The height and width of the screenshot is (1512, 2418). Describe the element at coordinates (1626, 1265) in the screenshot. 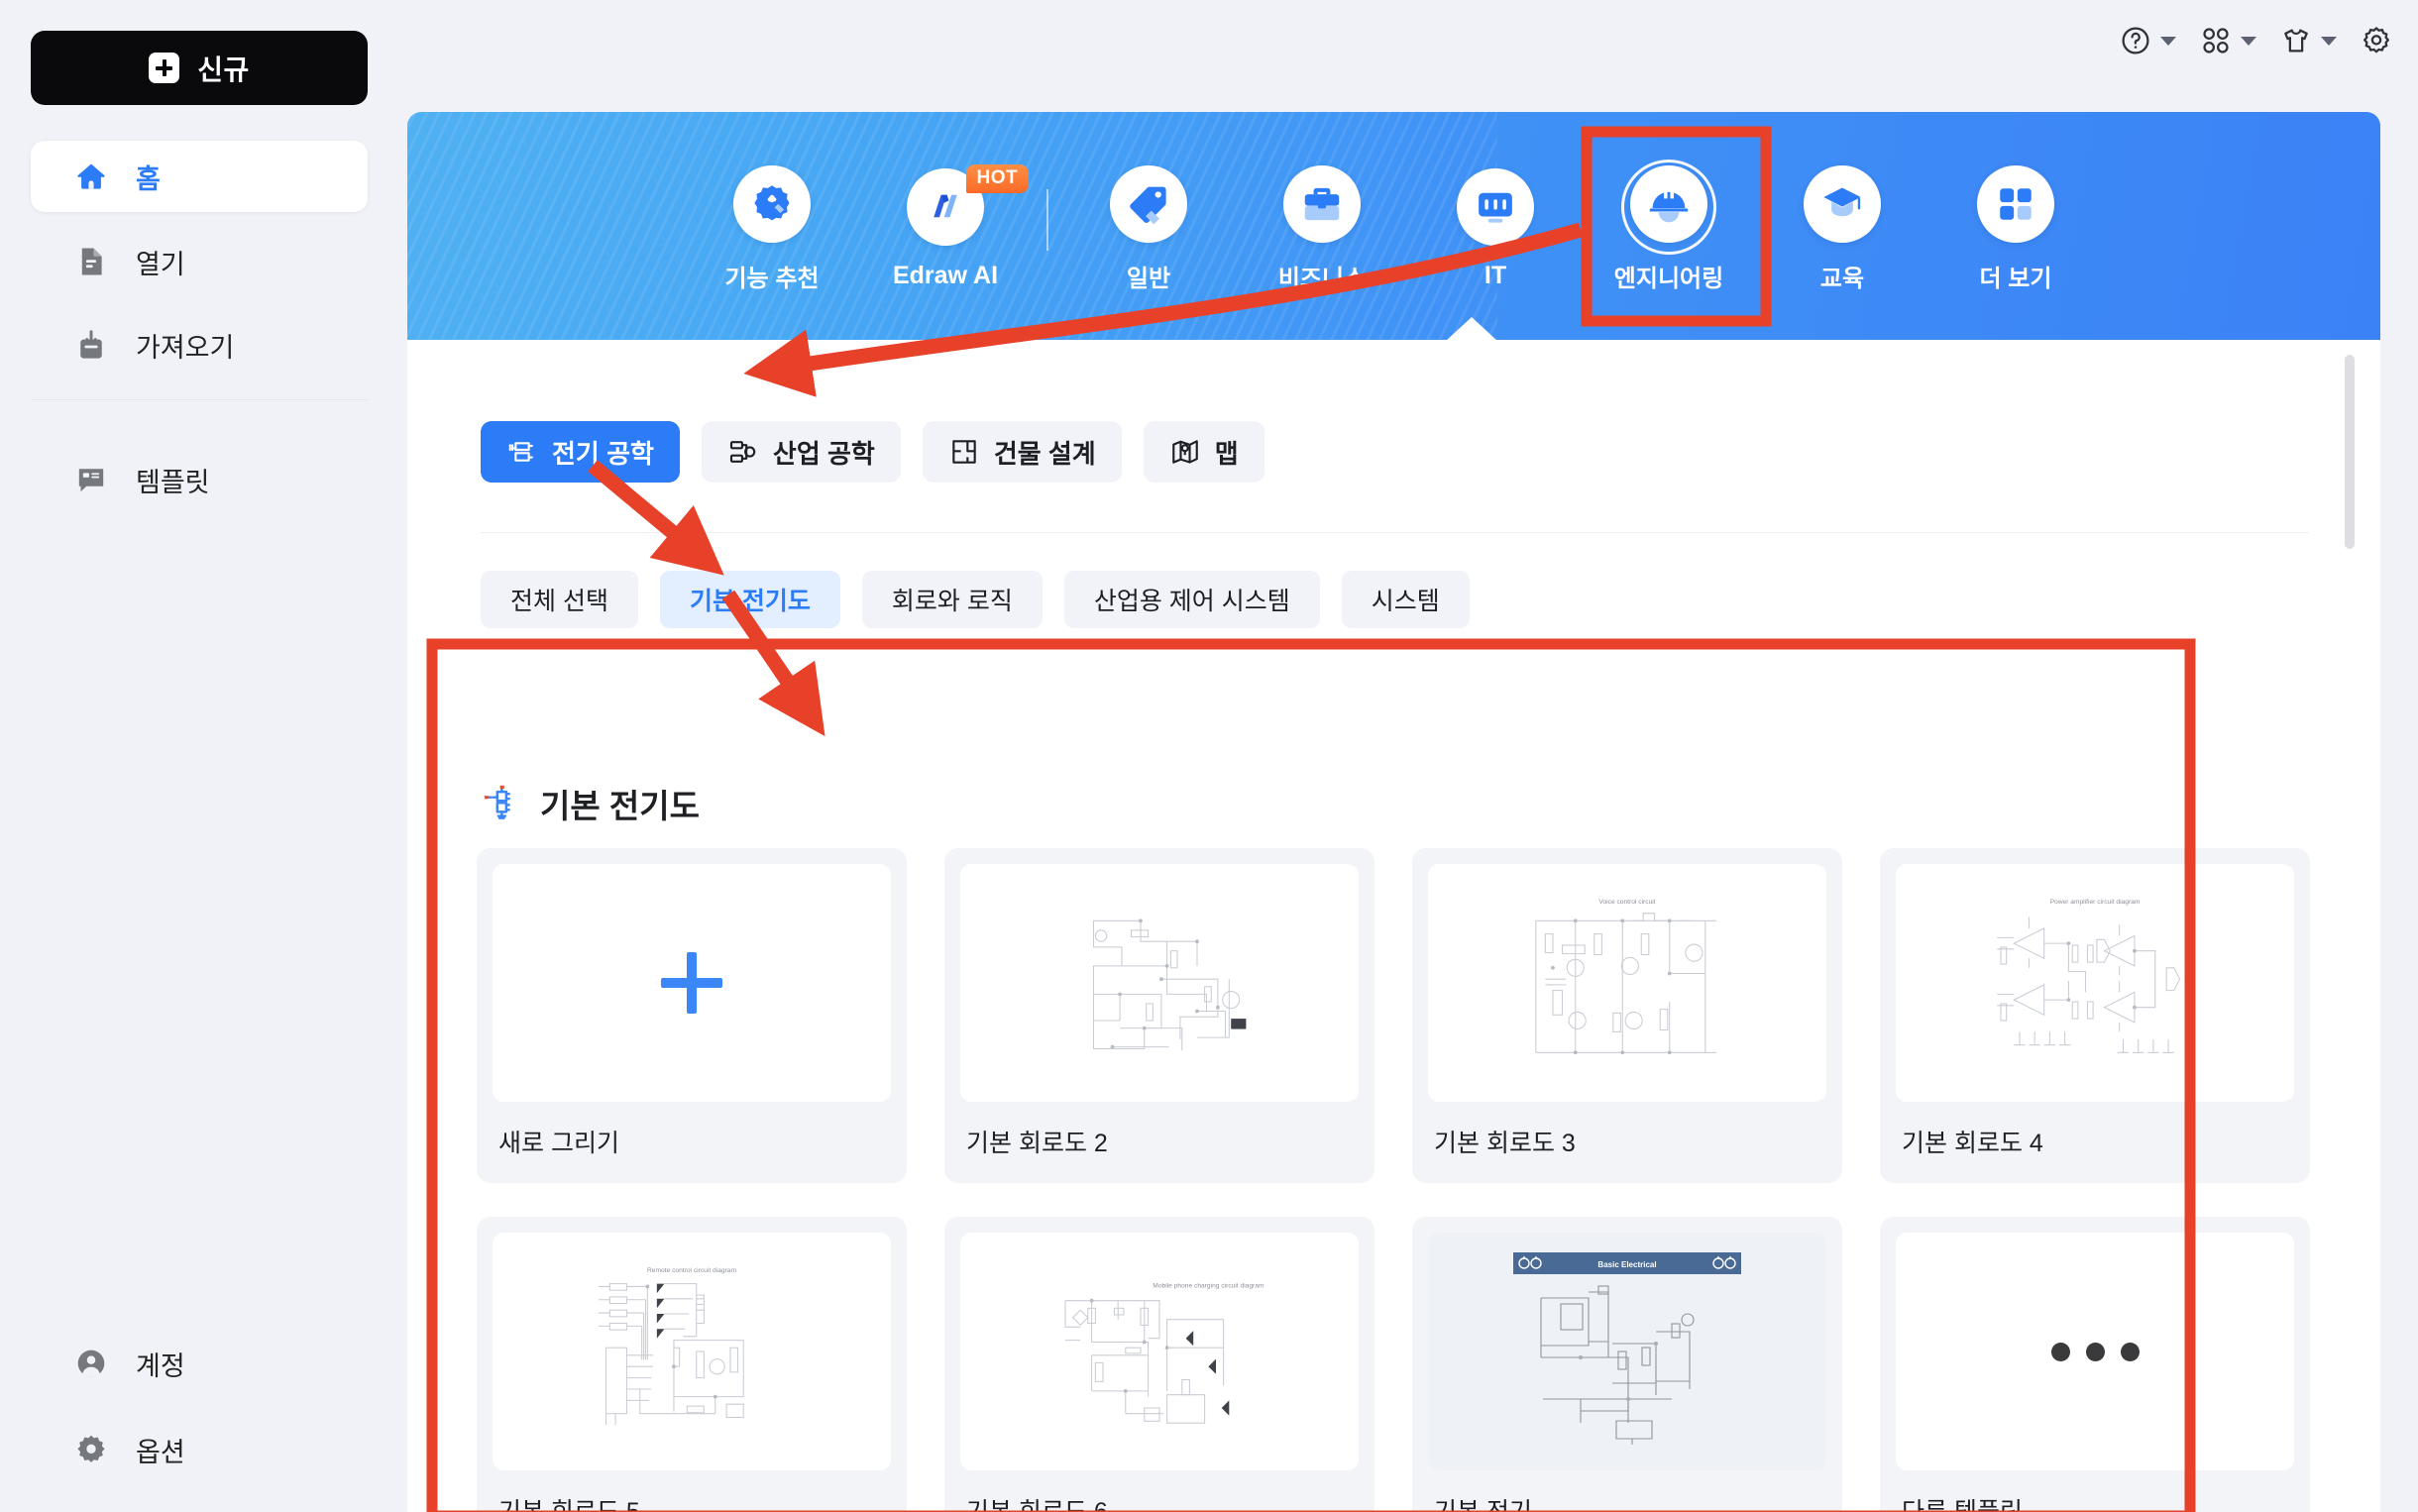

I see `thumb-title: Basic Electrical` at that location.